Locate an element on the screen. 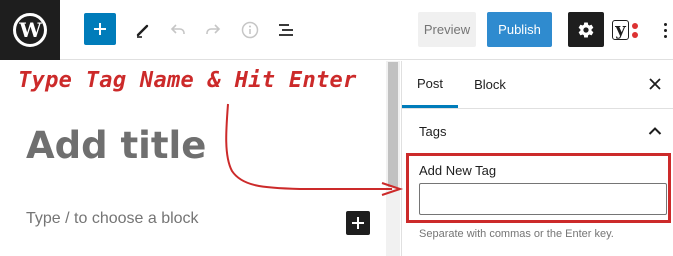 This screenshot has height=256, width=673. tags-panel-toggle is located at coordinates (655, 131).